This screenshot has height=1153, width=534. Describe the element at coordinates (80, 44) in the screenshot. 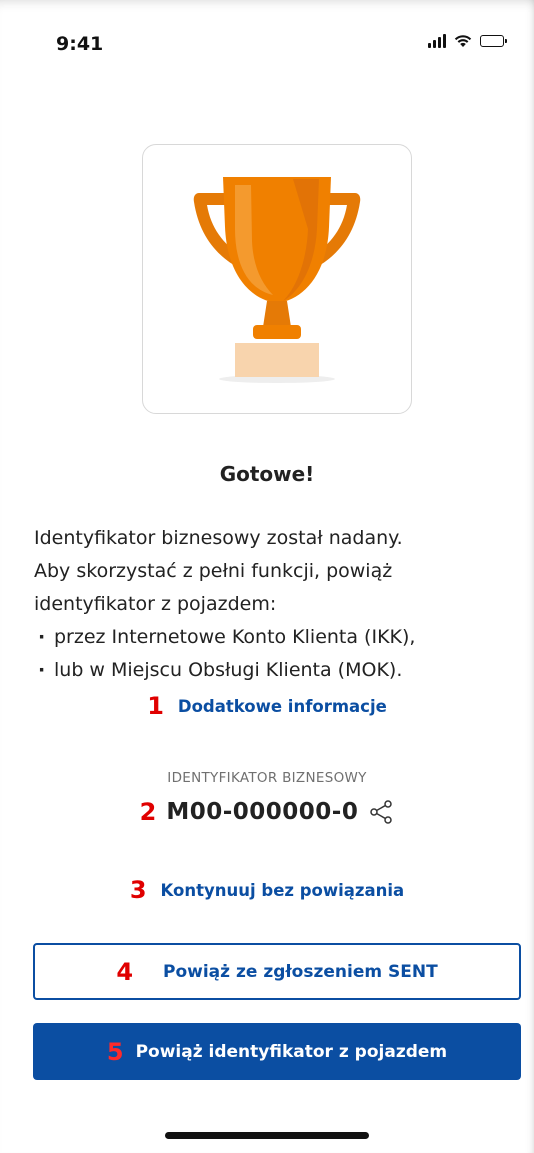

I see `status-time: 9:41` at that location.